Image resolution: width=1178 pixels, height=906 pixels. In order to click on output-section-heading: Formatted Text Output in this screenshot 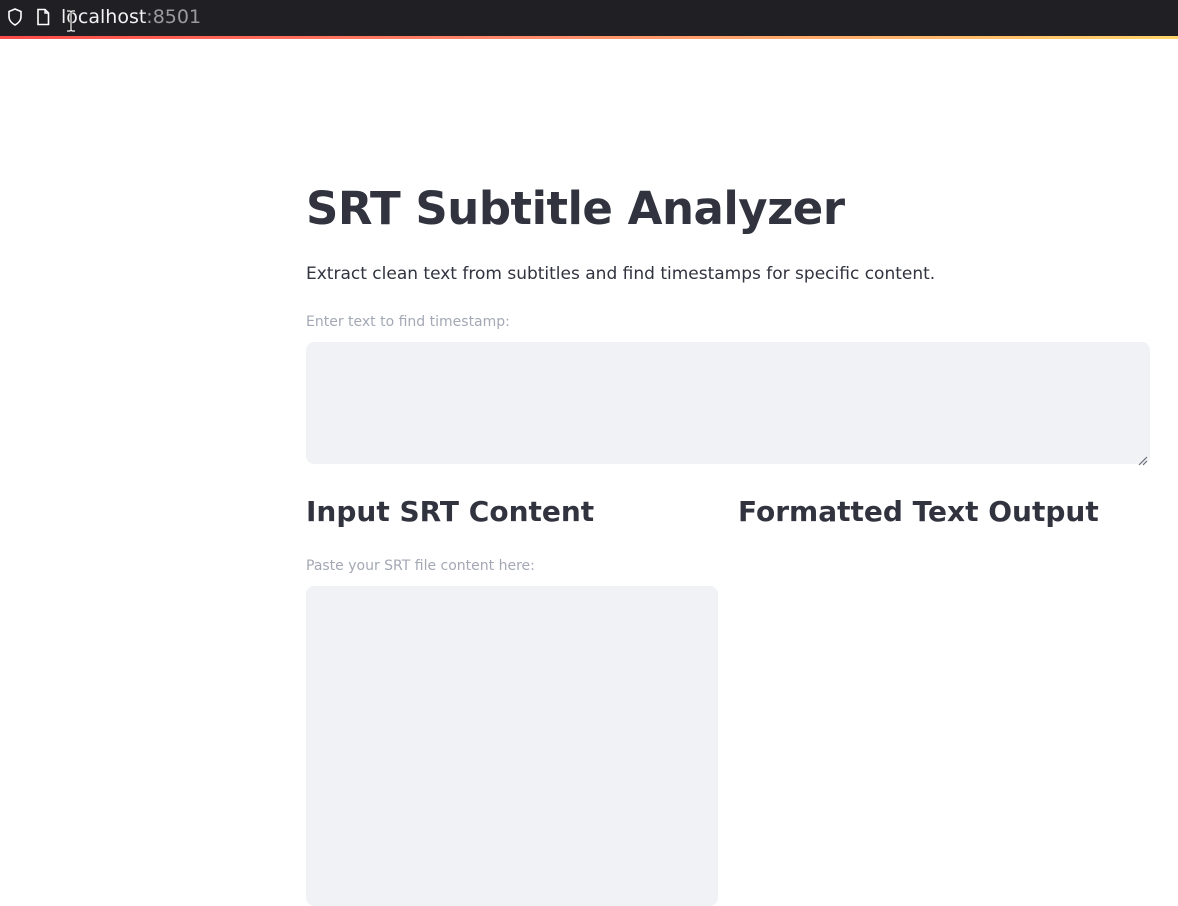, I will do `click(918, 511)`.